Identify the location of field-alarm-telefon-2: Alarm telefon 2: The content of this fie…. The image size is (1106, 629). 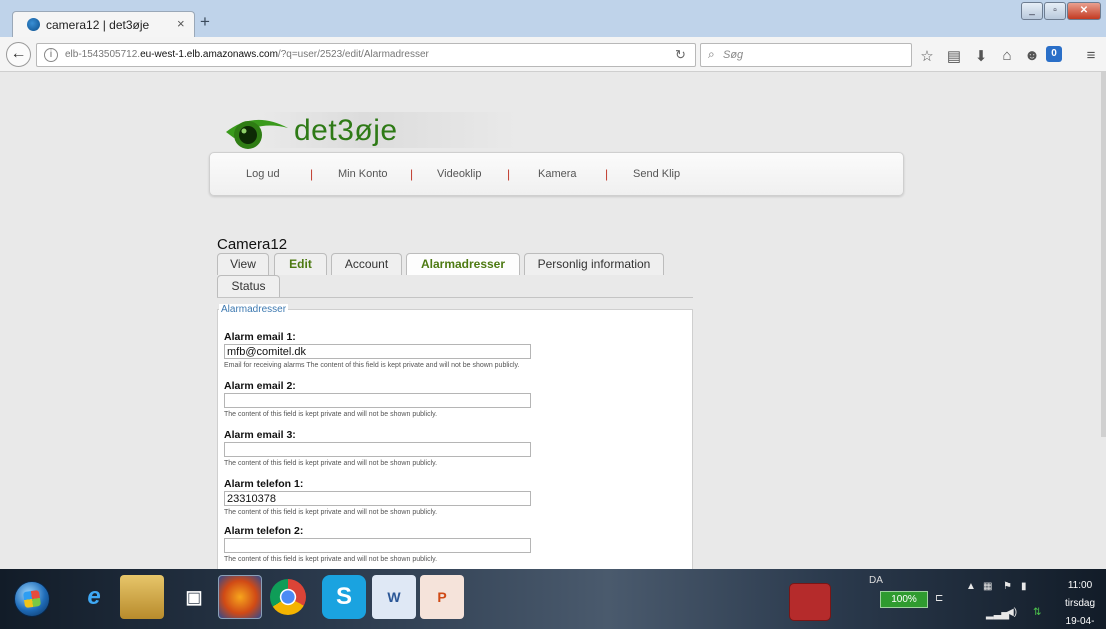
(454, 544).